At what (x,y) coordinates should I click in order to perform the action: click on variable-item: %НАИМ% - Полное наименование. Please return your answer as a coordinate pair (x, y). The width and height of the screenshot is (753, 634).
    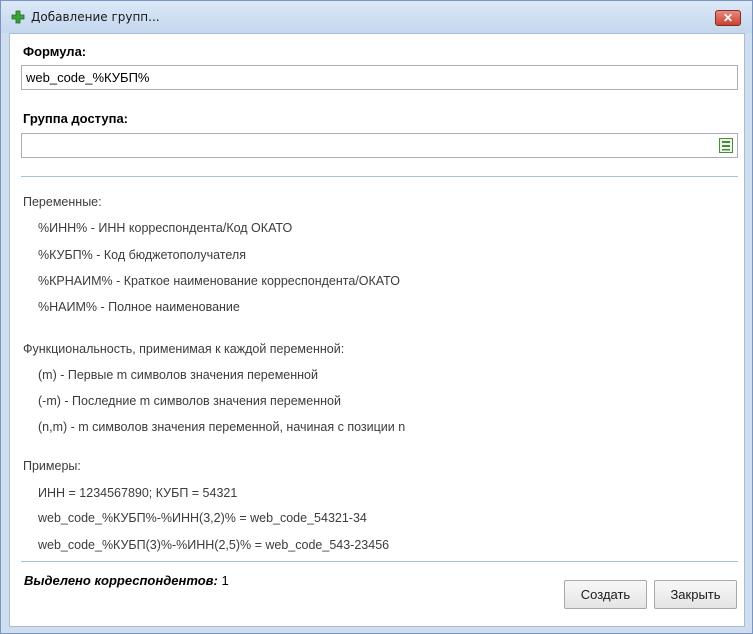
    Looking at the image, I should click on (139, 307).